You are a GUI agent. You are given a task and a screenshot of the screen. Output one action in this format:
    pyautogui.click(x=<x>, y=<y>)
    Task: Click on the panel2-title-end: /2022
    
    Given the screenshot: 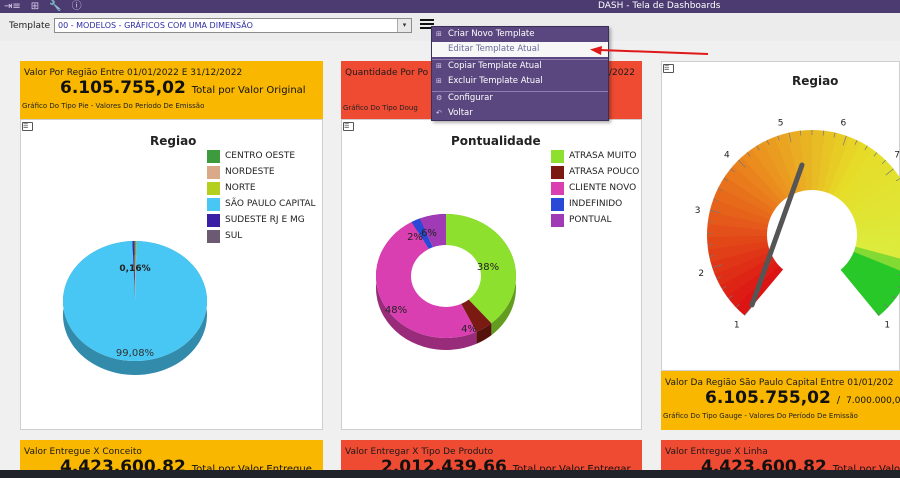 What is the action you would take?
    pyautogui.click(x=622, y=73)
    